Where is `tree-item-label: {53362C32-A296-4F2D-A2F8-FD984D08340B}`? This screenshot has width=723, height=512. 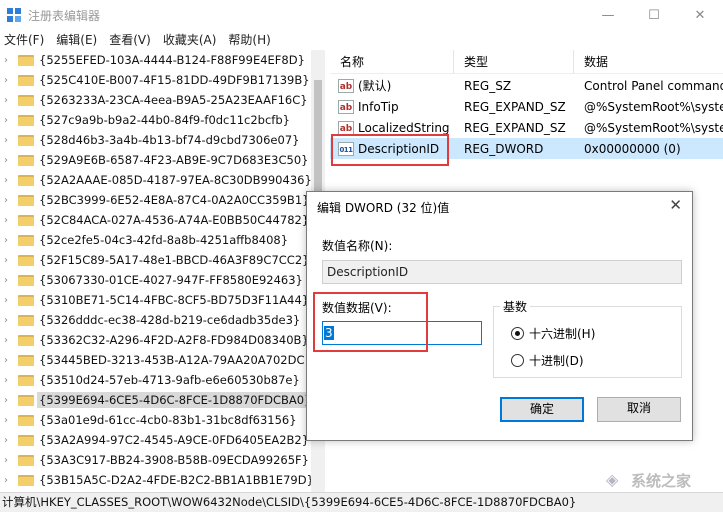 tree-item-label: {53362C32-A296-4F2D-A2F8-FD984D08340B} is located at coordinates (174, 340).